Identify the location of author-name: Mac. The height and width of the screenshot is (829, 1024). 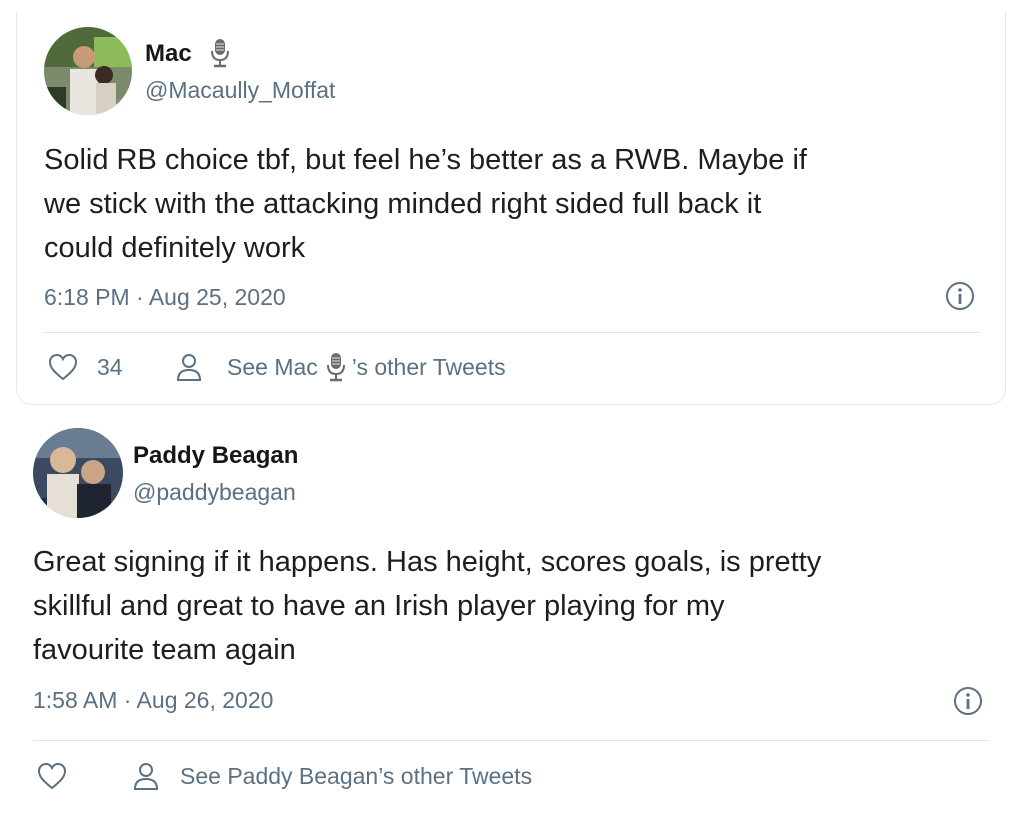
(168, 54).